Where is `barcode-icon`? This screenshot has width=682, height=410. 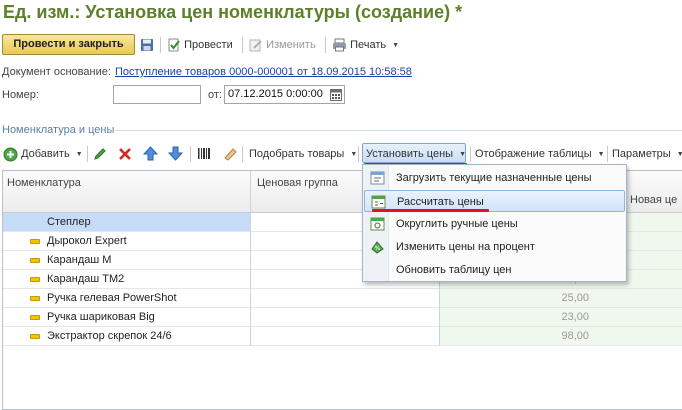 barcode-icon is located at coordinates (204, 153).